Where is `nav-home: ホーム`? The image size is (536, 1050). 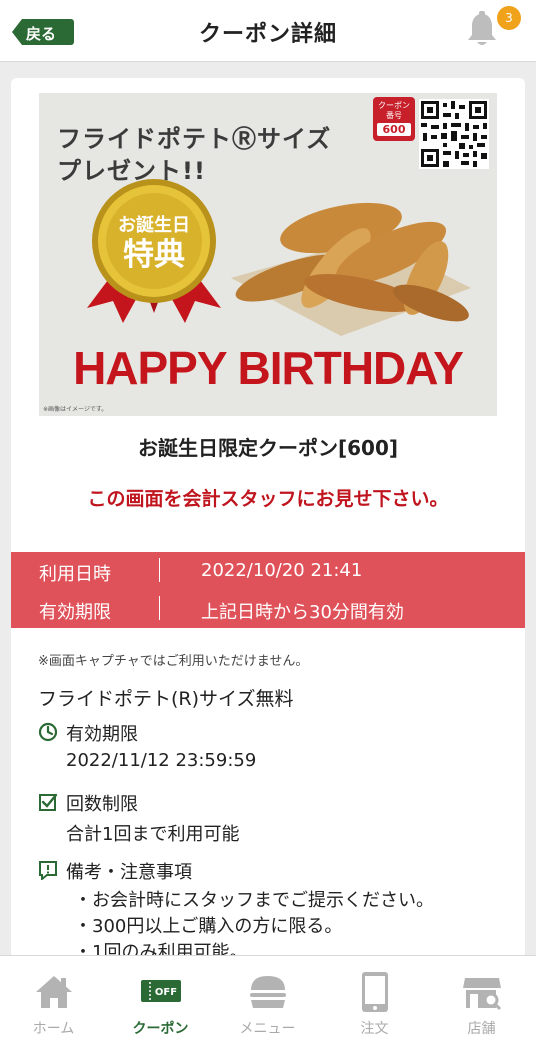 nav-home: ホーム is located at coordinates (53, 1003).